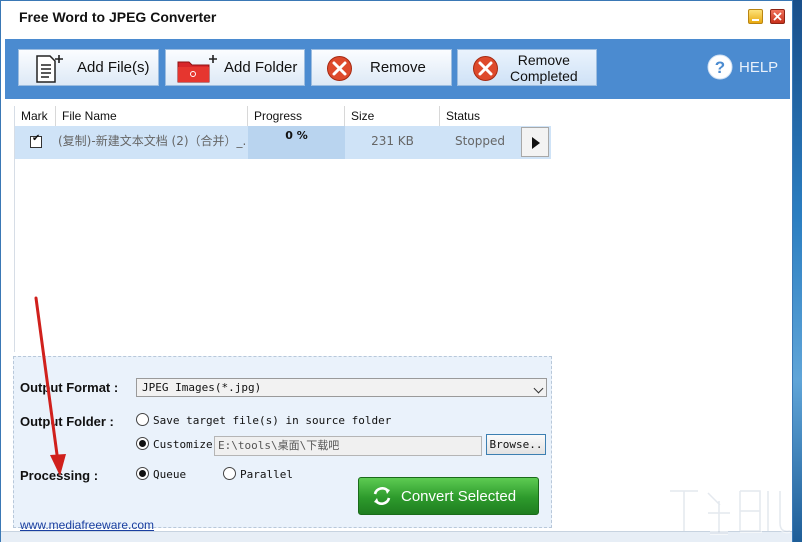 The height and width of the screenshot is (542, 802). Describe the element at coordinates (480, 116) in the screenshot. I see `column-header-status: Status` at that location.